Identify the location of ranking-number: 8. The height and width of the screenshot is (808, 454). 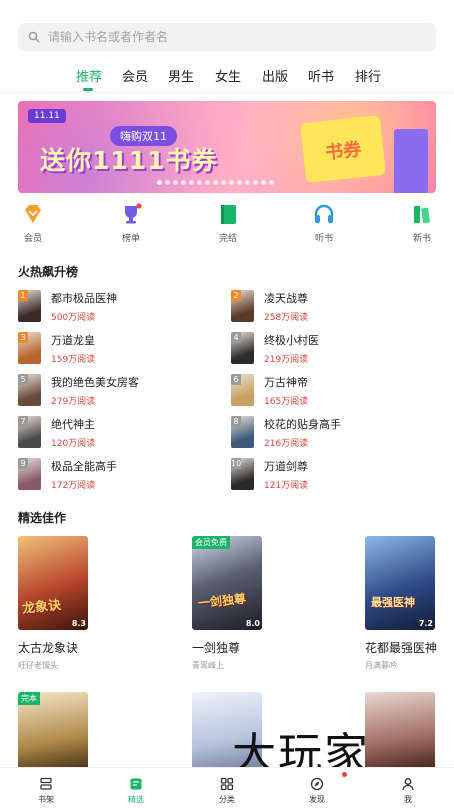
(236, 421).